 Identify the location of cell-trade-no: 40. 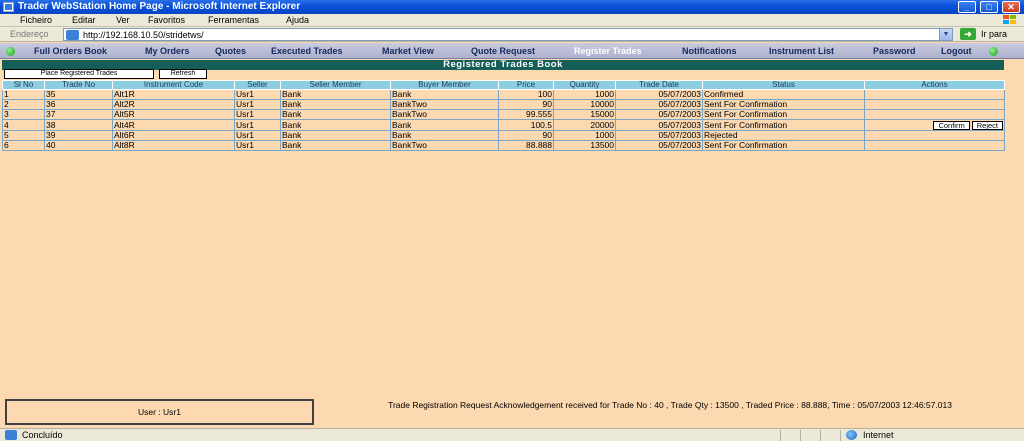
(78, 145).